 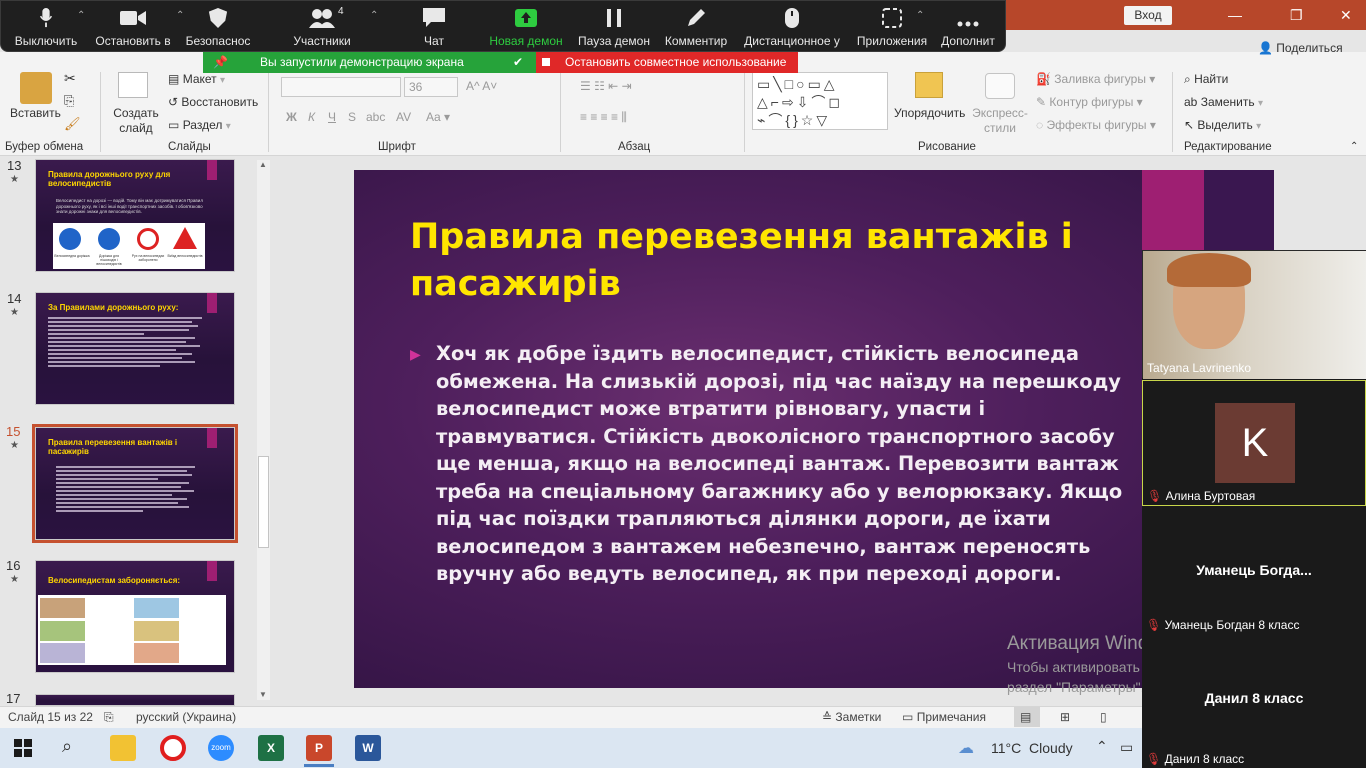 I want to click on shape-outline-button: ✎ Контур фигуры ▾, so click(x=1089, y=102).